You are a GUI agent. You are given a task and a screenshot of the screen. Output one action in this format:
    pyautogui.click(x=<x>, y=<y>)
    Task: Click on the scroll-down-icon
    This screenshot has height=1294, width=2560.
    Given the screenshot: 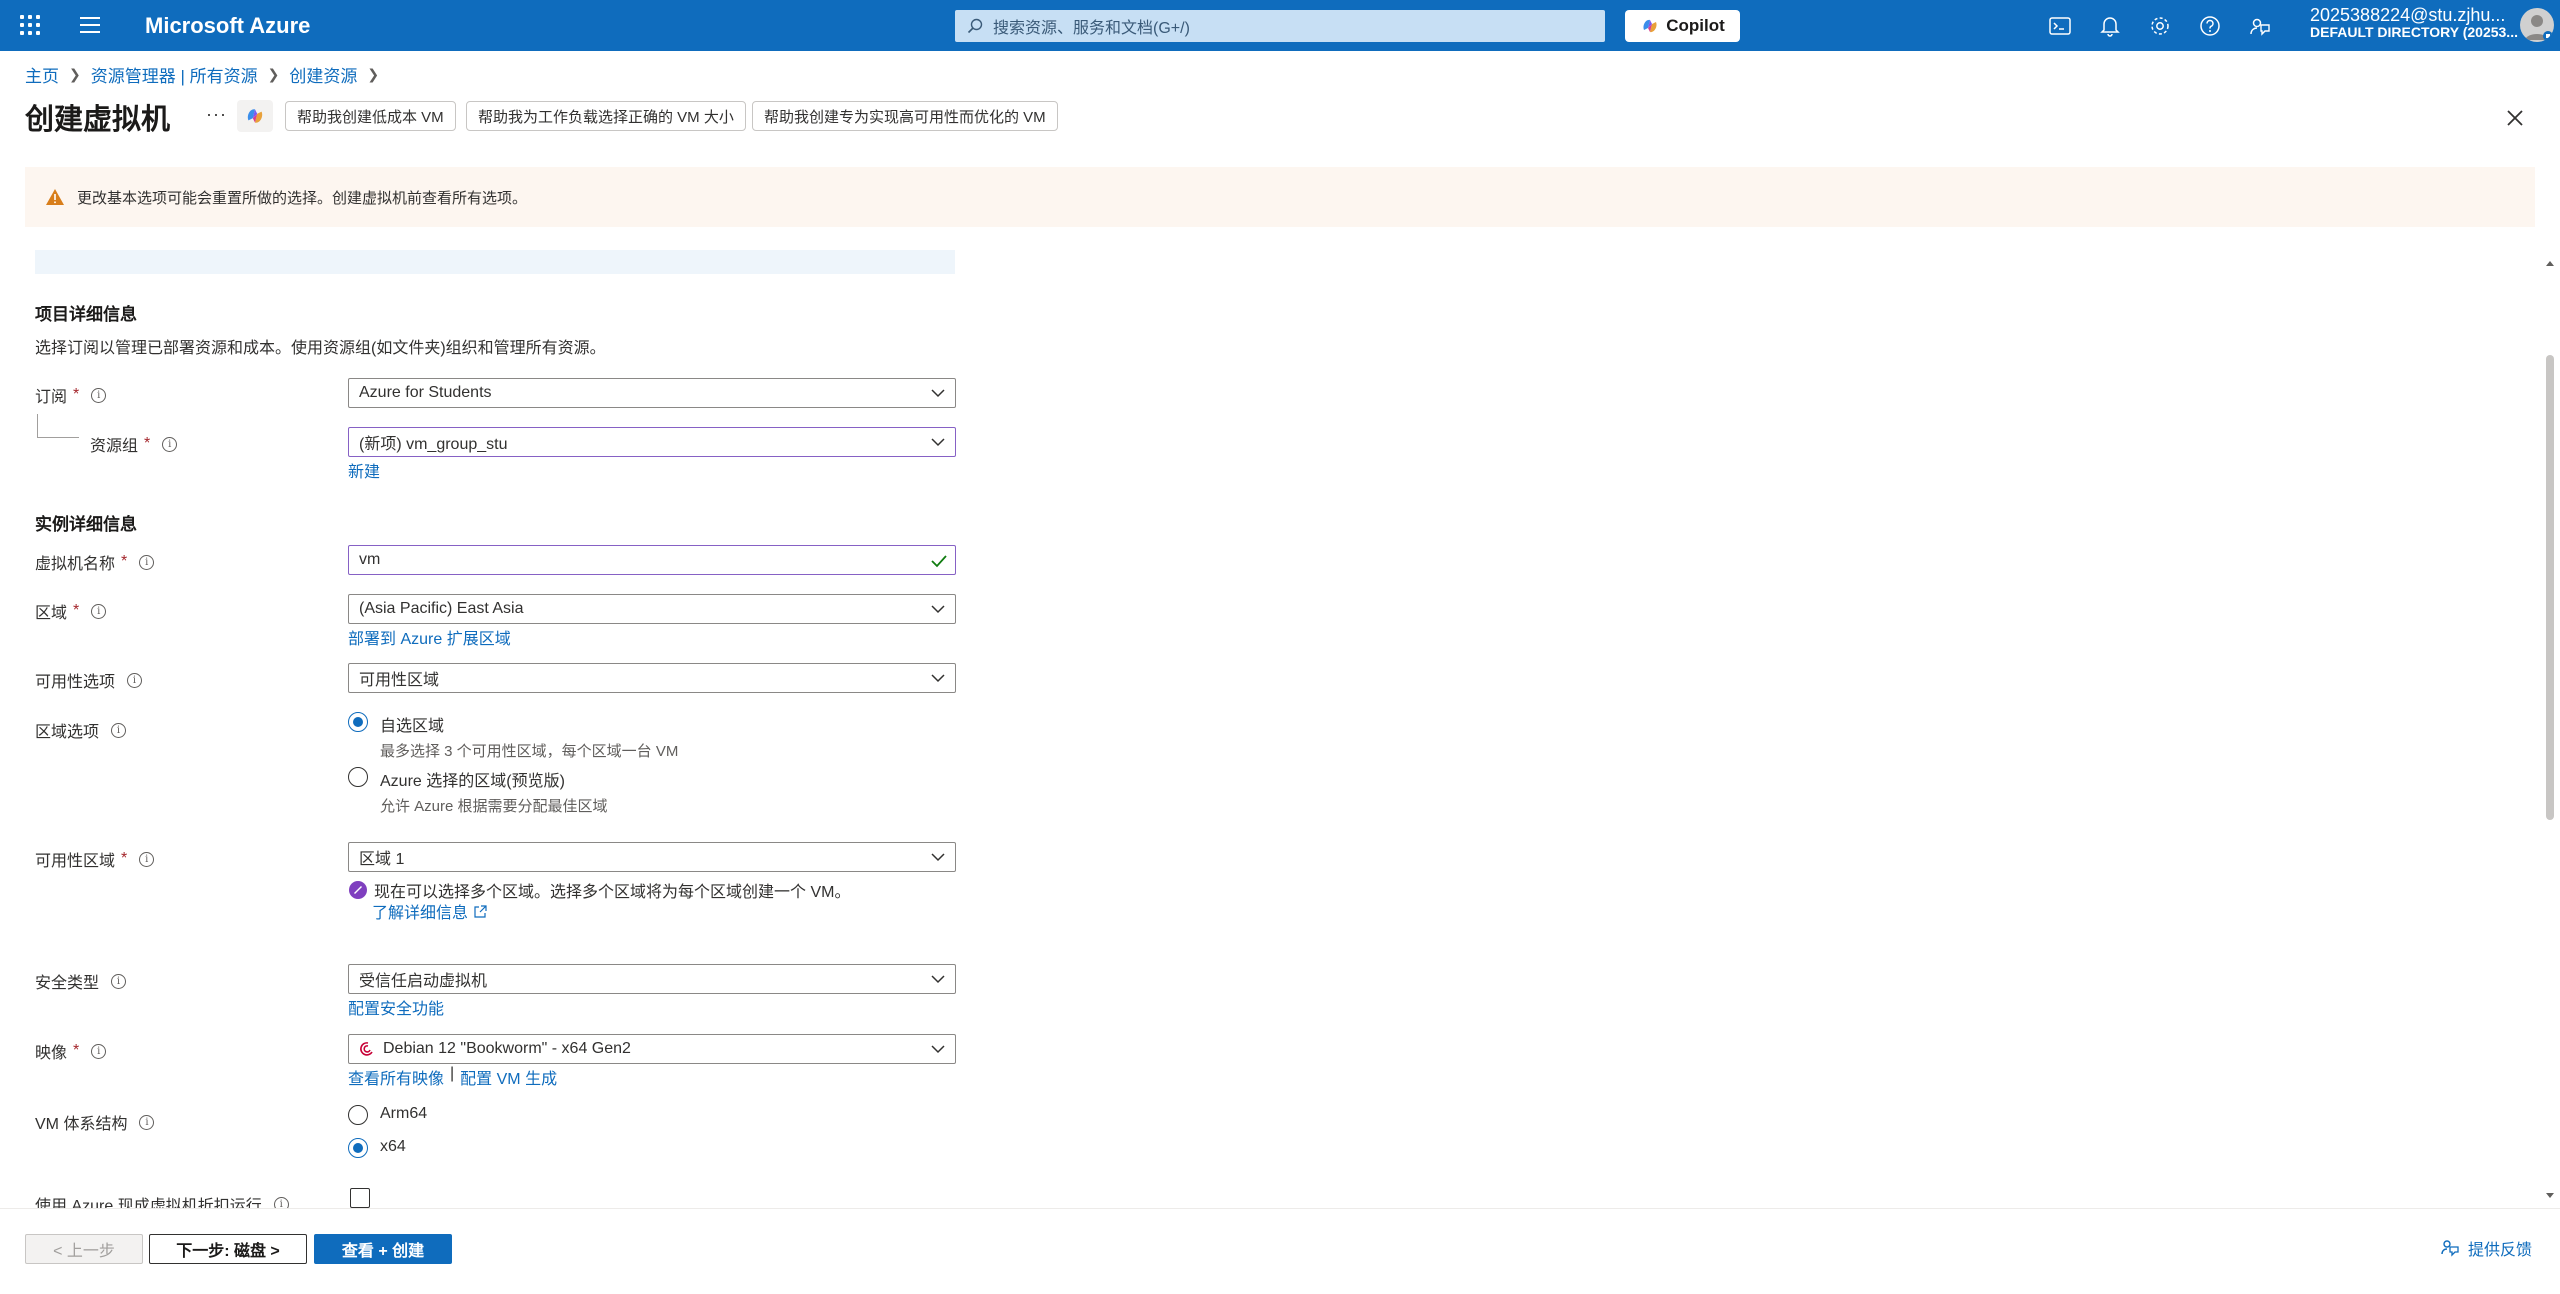 What is the action you would take?
    pyautogui.click(x=2550, y=1196)
    